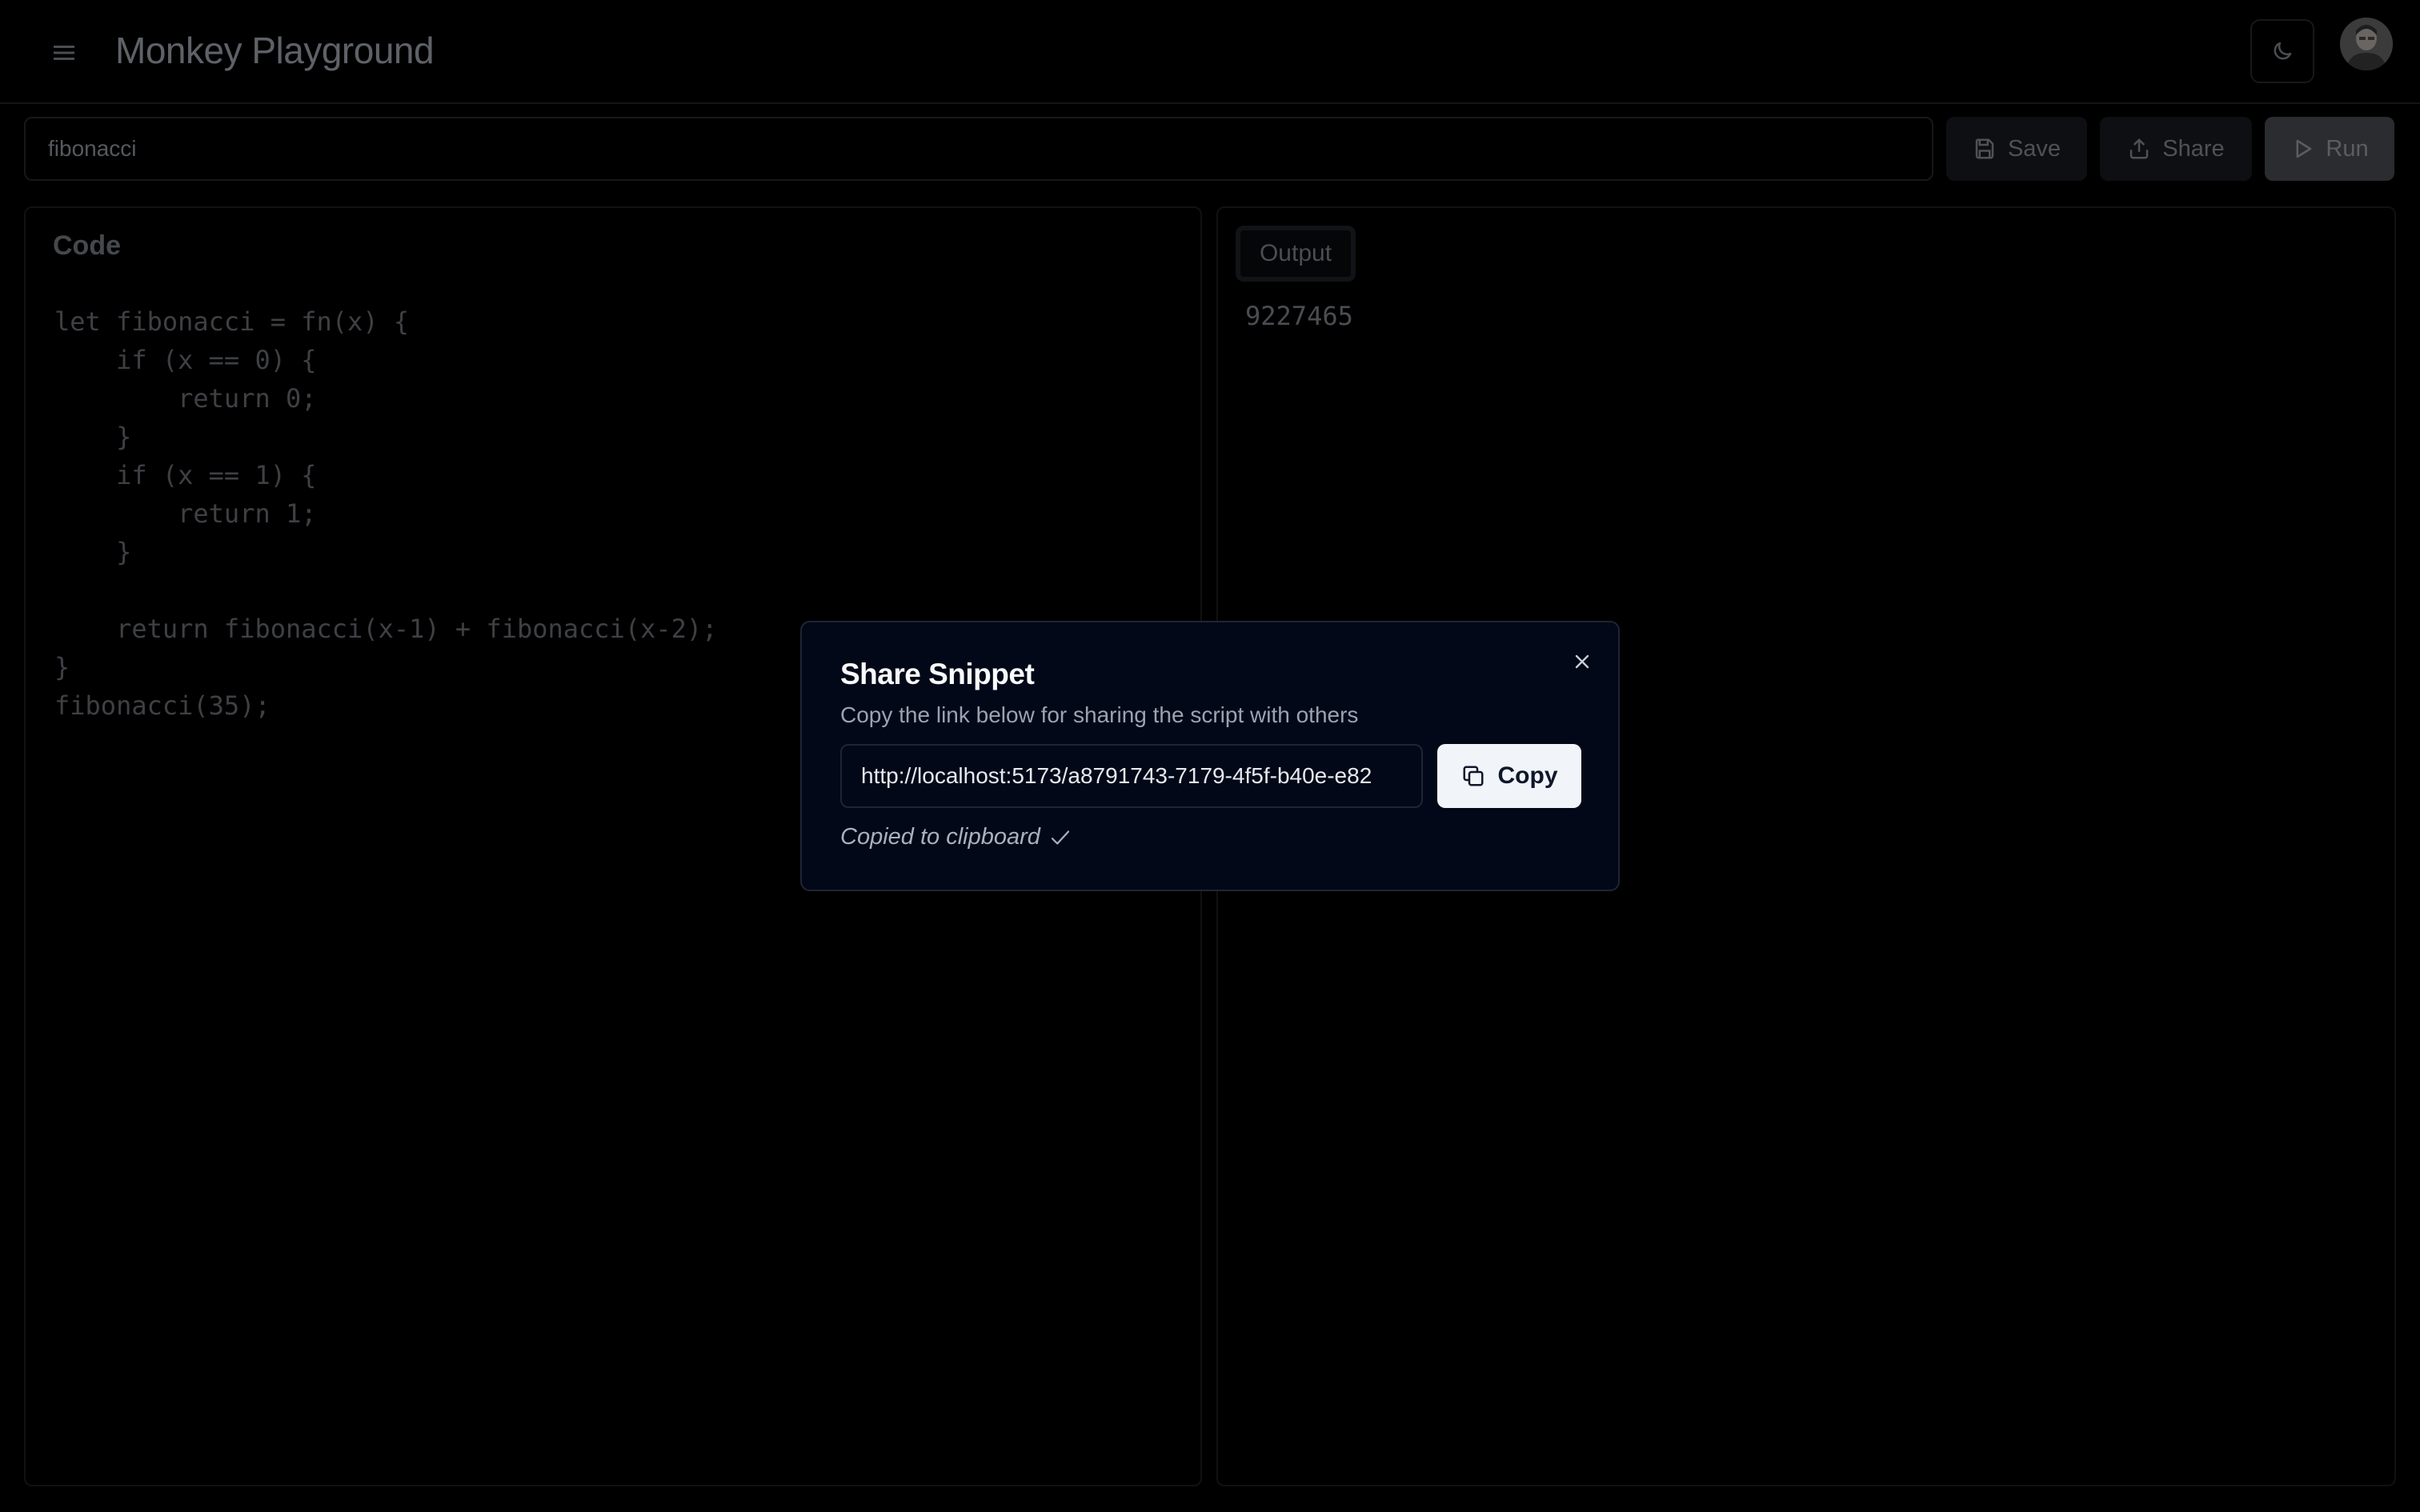  Describe the element at coordinates (1210, 52) in the screenshot. I see `top-bar: Monkey Playground` at that location.